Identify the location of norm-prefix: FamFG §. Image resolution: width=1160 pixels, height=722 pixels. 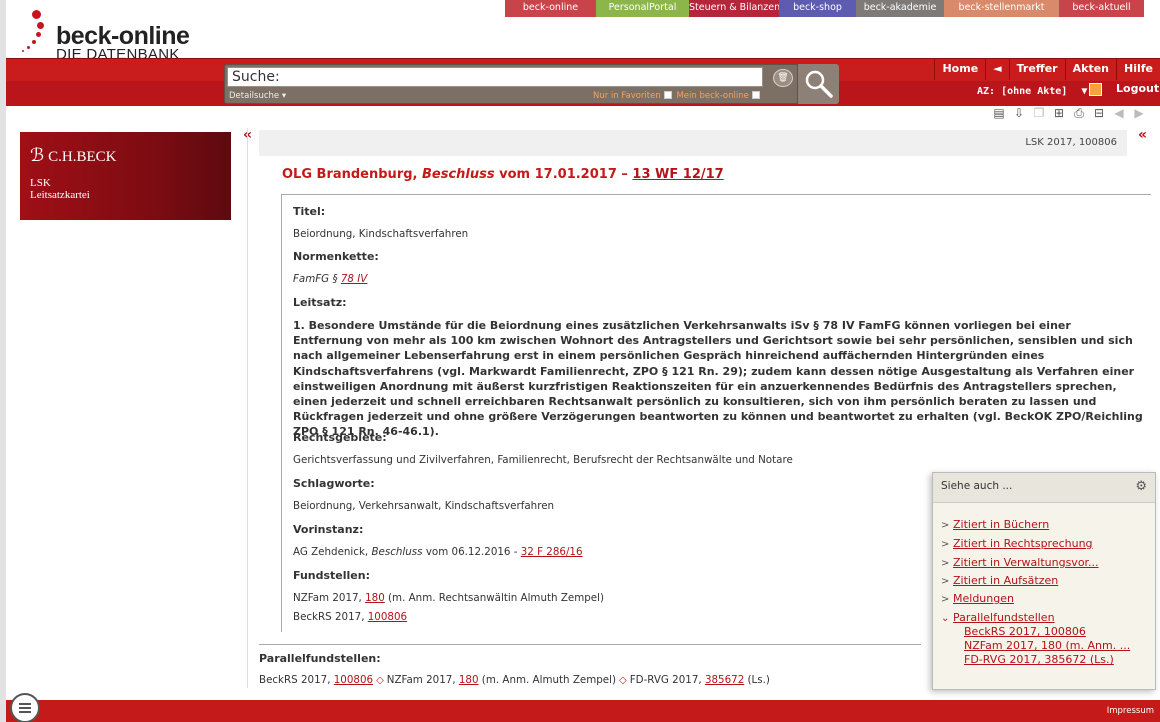
(317, 279).